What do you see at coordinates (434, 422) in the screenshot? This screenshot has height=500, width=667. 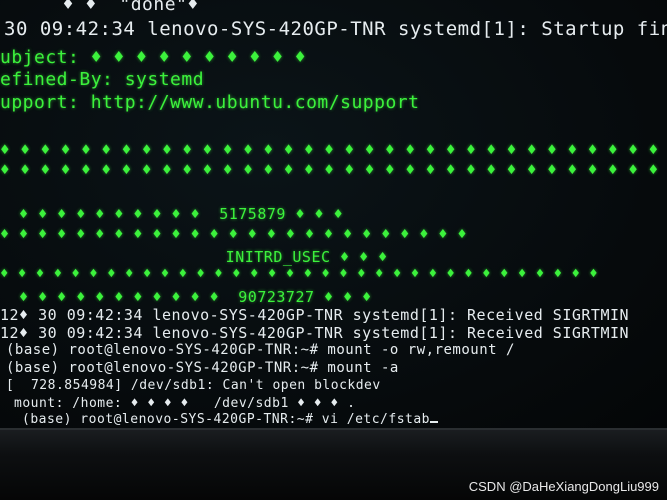 I see `terminal-cursor` at bounding box center [434, 422].